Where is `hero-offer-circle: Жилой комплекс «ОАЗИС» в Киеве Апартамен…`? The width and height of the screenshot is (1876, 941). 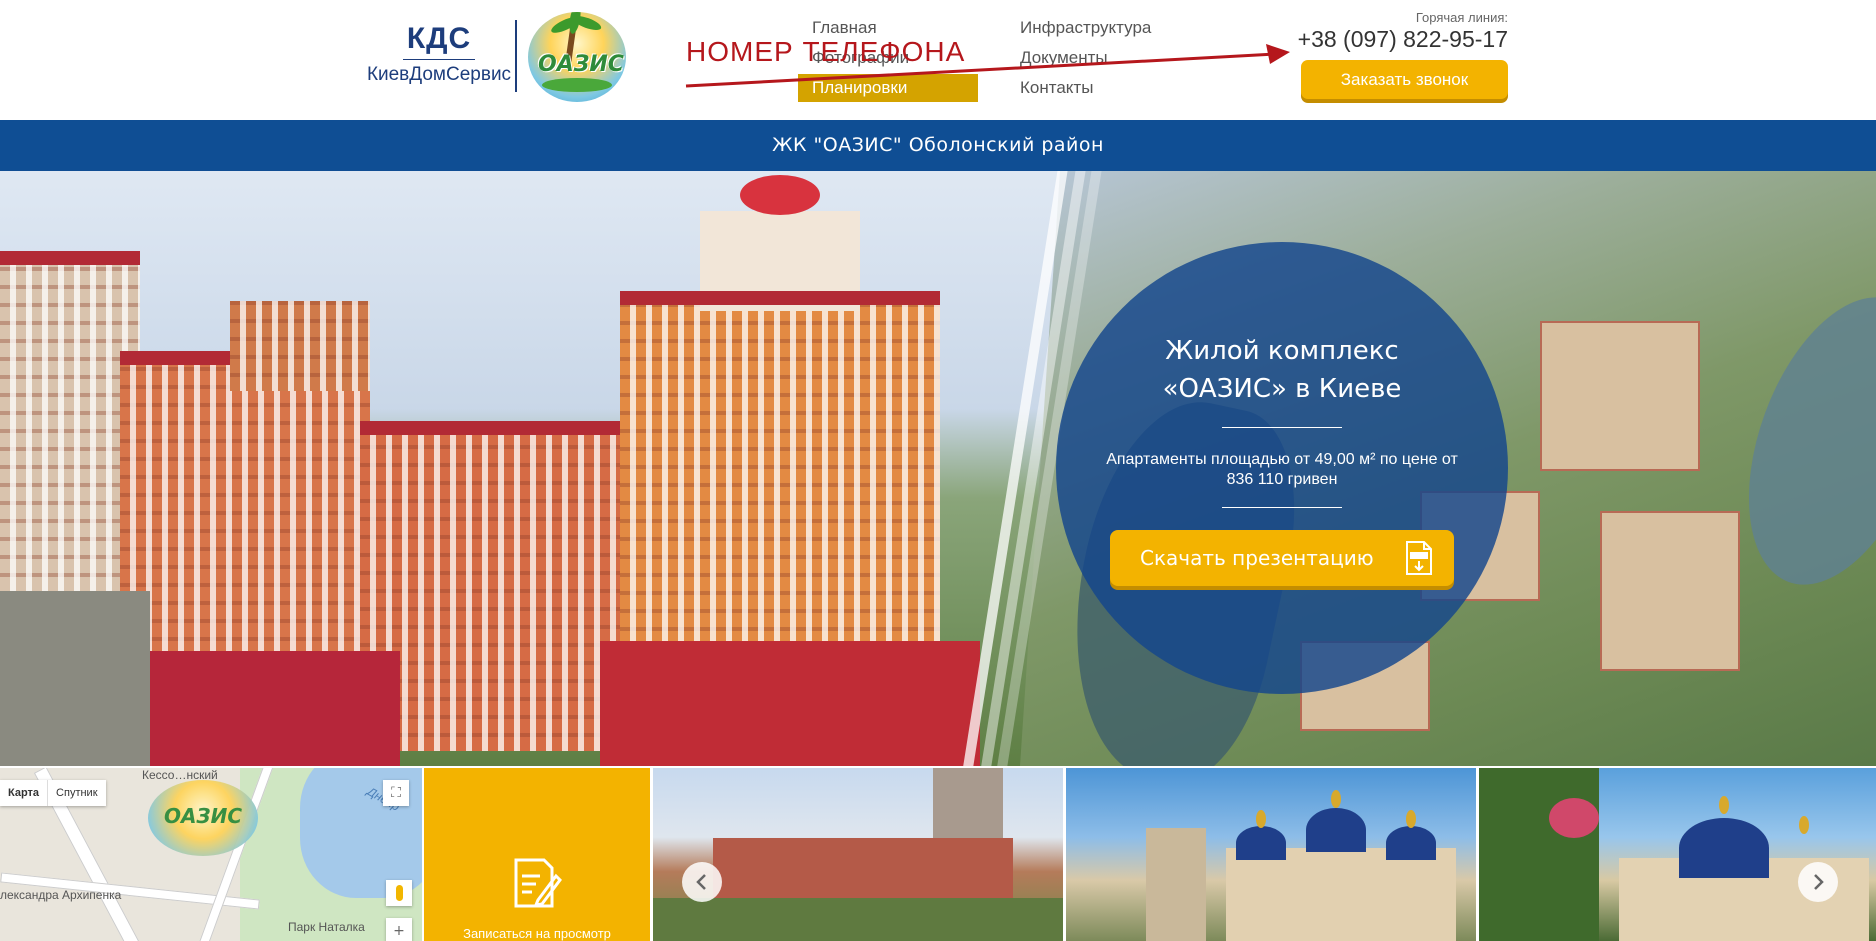
hero-offer-circle: Жилой комплекс «ОАЗИС» в Киеве Апартамен… is located at coordinates (1282, 468).